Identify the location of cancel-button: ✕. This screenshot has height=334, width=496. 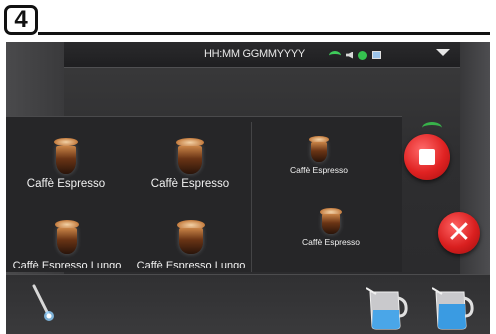
(459, 233).